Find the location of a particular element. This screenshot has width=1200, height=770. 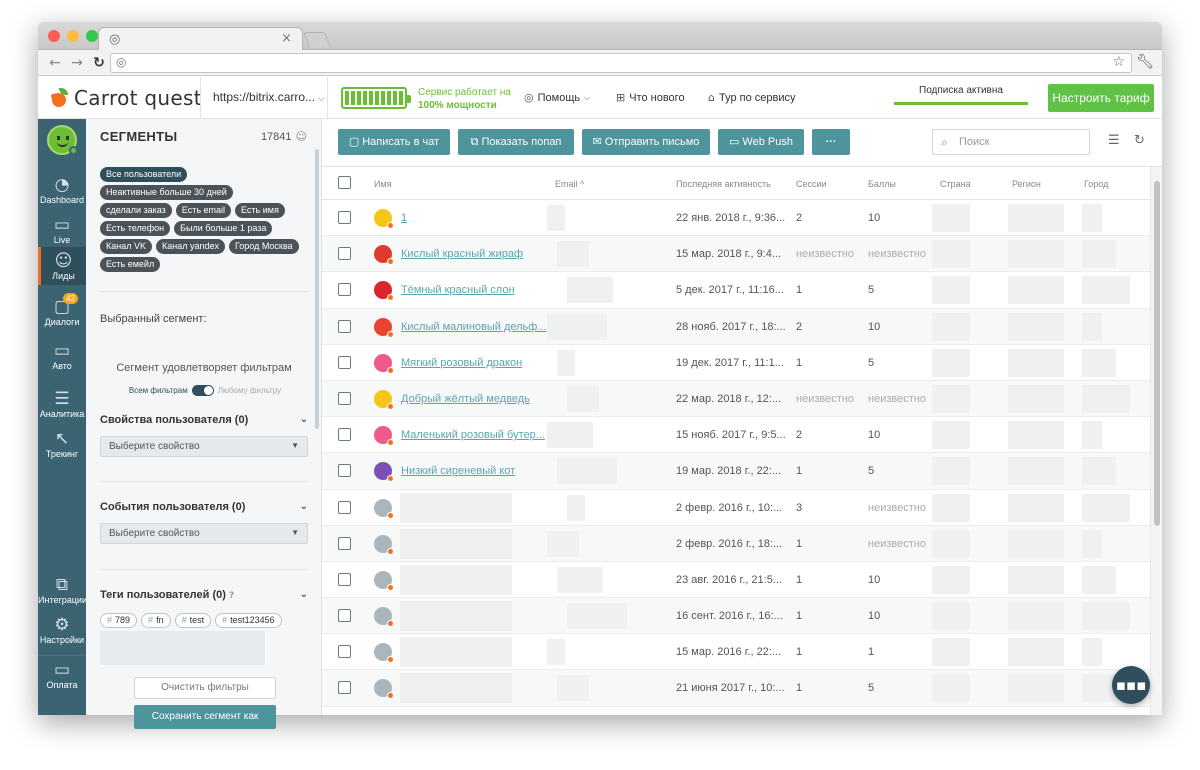

help-circle-icon: ? is located at coordinates (231, 596).